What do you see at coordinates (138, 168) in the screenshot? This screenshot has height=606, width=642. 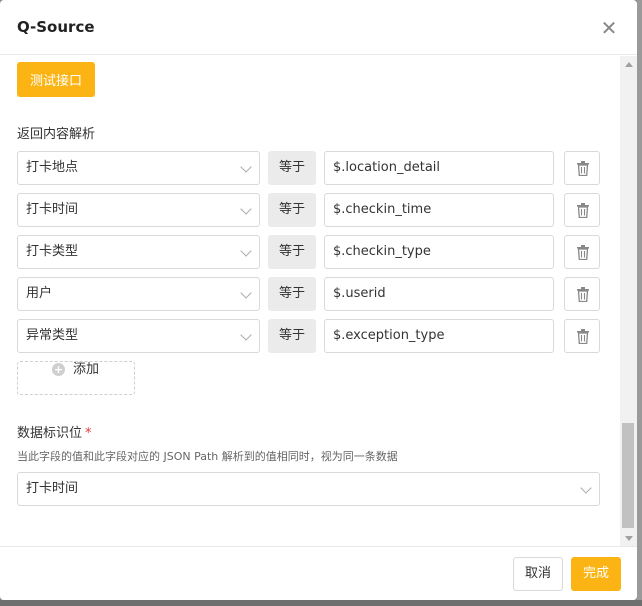 I see `field-select: 打卡地点` at bounding box center [138, 168].